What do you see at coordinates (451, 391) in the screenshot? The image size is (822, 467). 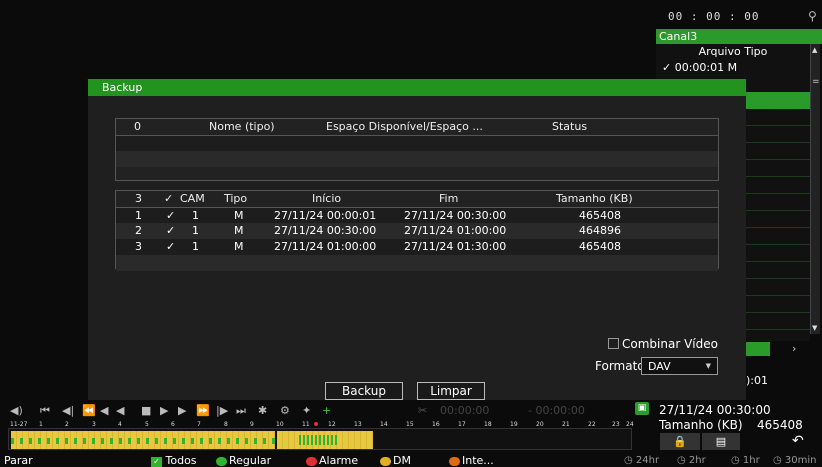 I see `clear-button: Limpar` at bounding box center [451, 391].